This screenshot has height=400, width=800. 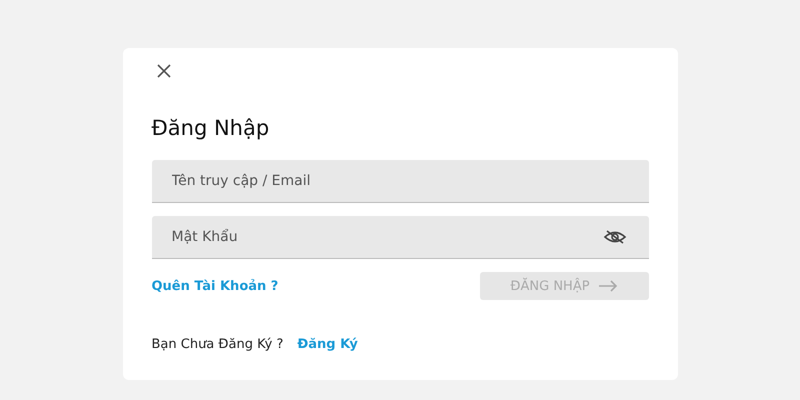 What do you see at coordinates (218, 344) in the screenshot?
I see `signup-prompt: Bạn Chưa Đăng Ký ?` at bounding box center [218, 344].